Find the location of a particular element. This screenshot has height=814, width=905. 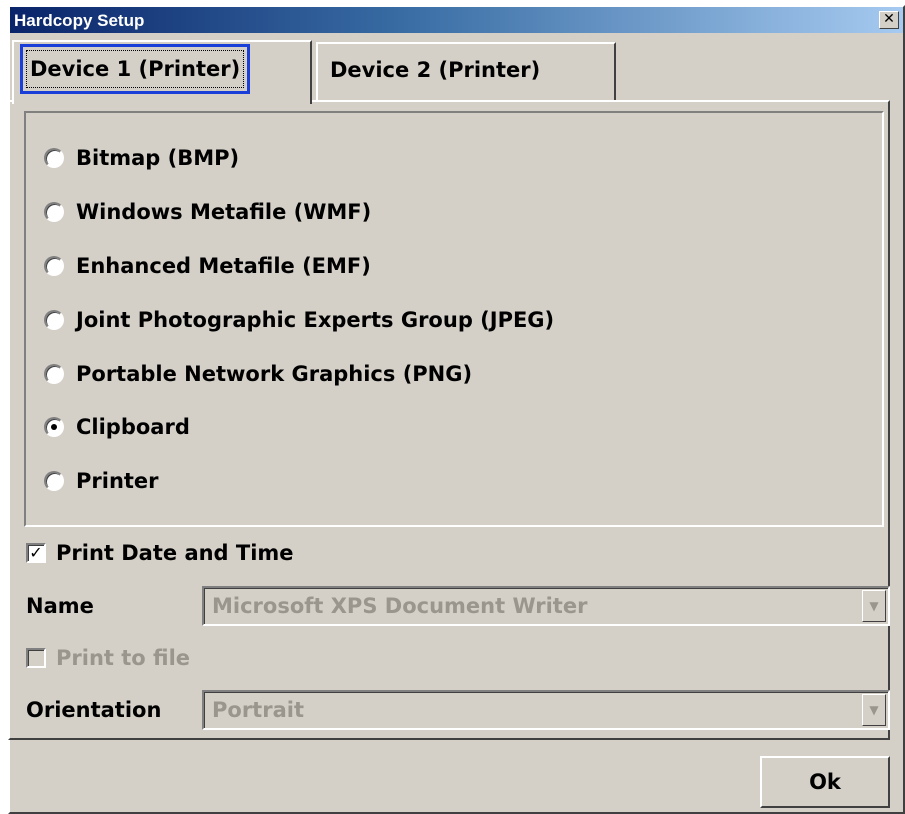

print-date-time-label: Print Date and Time is located at coordinates (175, 553).